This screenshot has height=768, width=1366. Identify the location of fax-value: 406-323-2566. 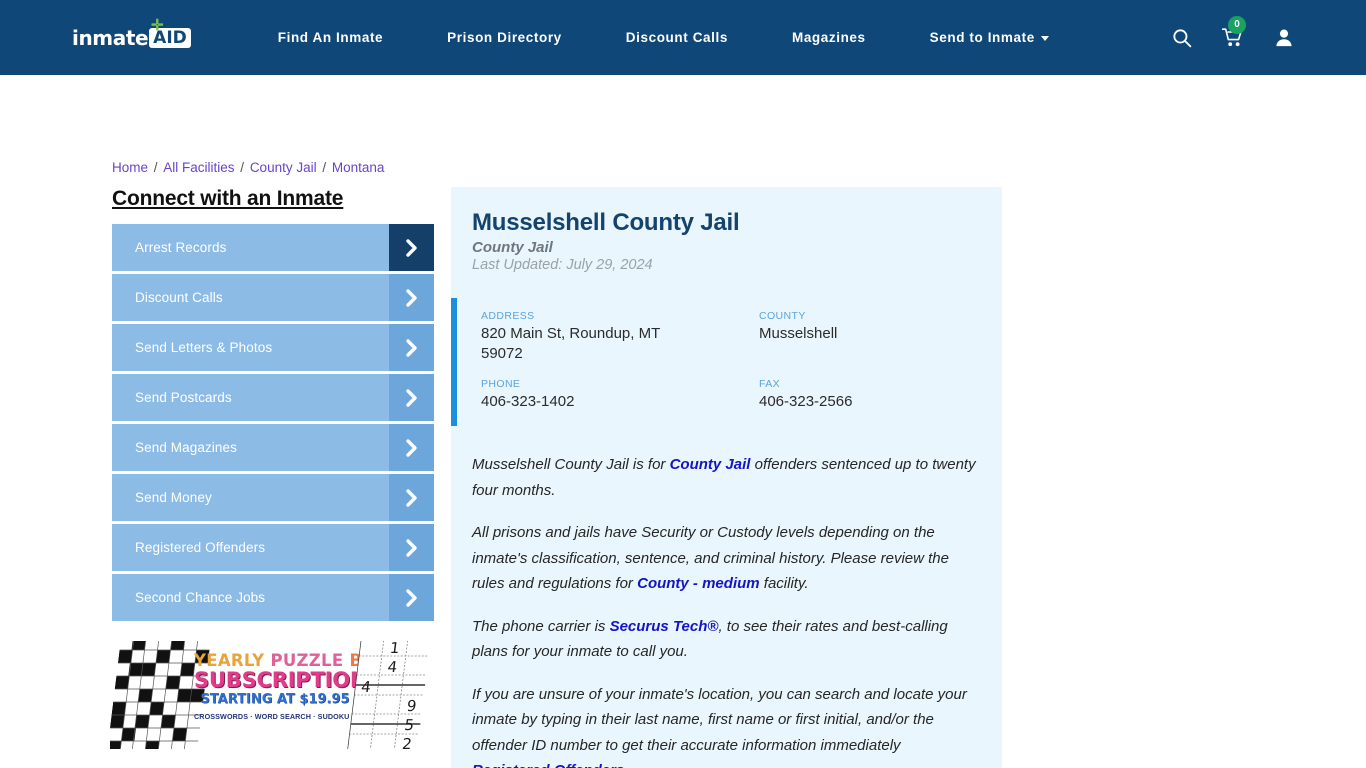
(806, 401).